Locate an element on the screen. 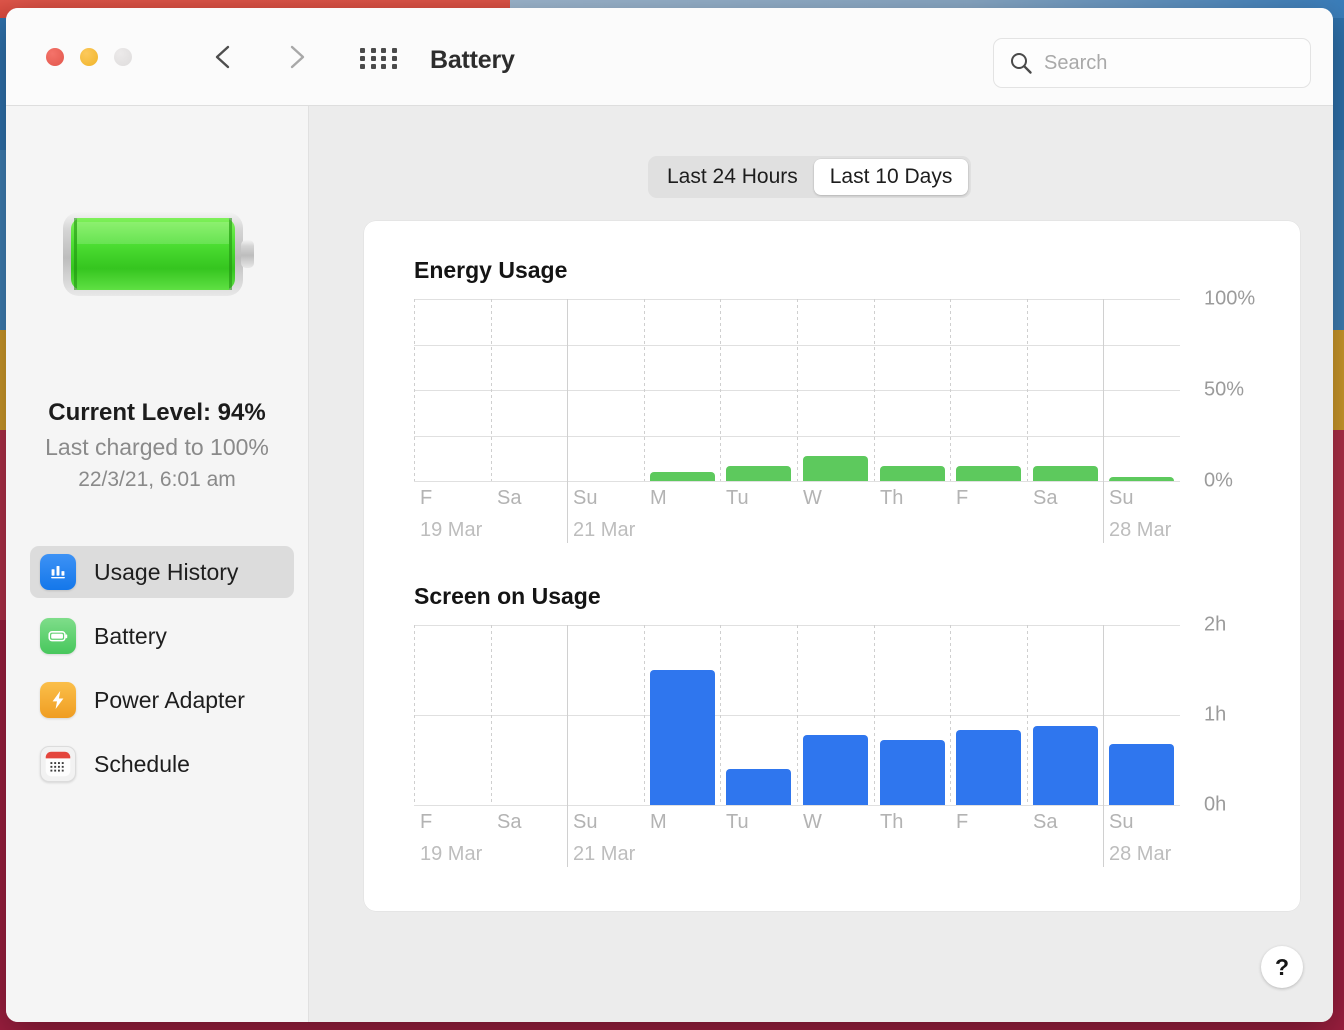 This screenshot has width=1344, height=1030. screen-on-usage-chart: 0h 1h 2h F Sa Su M Tu W Th F Sa Su 19 Mar 21 Mar 28 Mar is located at coordinates (820, 740).